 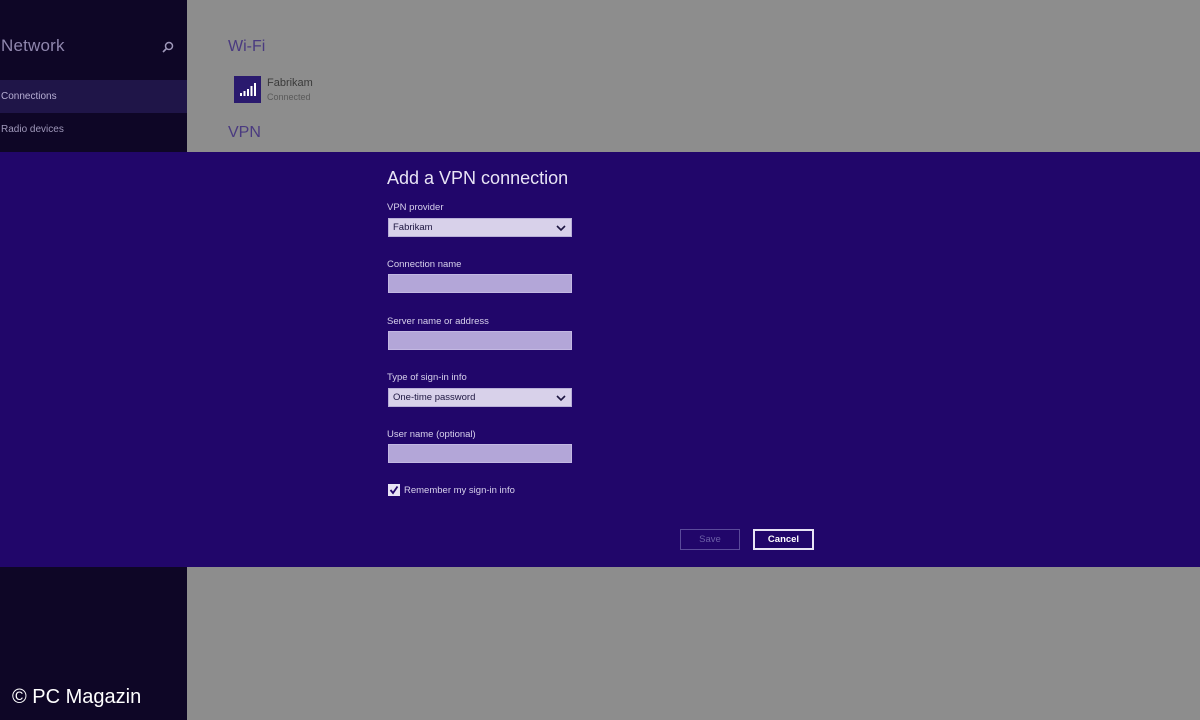 I want to click on vpn-provider-select: Fabrikam, so click(x=480, y=227).